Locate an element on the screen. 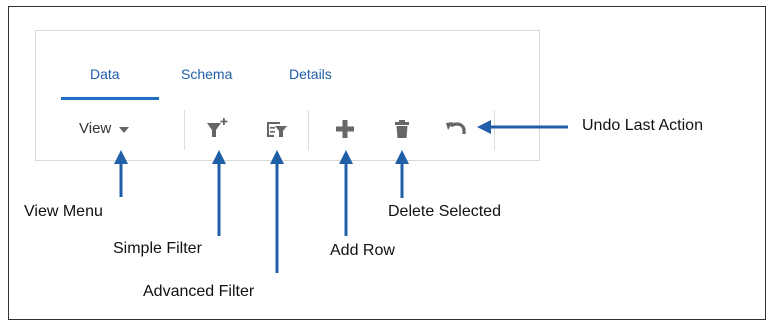 Image resolution: width=774 pixels, height=327 pixels. callout-undo-last-action: Undo Last Action is located at coordinates (642, 125).